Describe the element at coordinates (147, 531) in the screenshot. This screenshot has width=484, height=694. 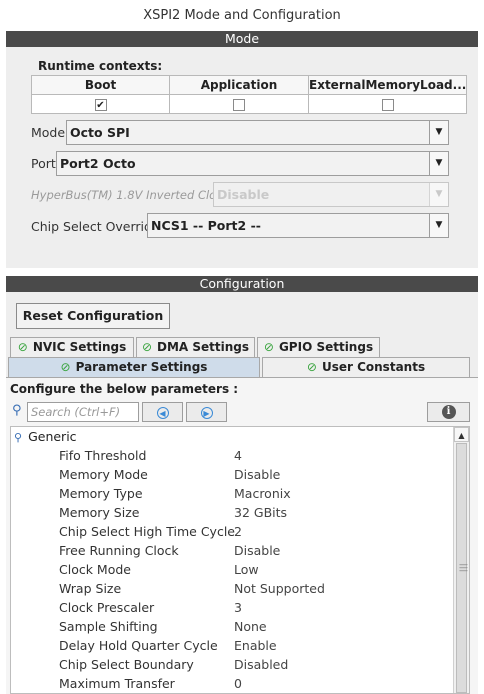
I see `parameter-name: Chip Select High Time Cycle` at that location.